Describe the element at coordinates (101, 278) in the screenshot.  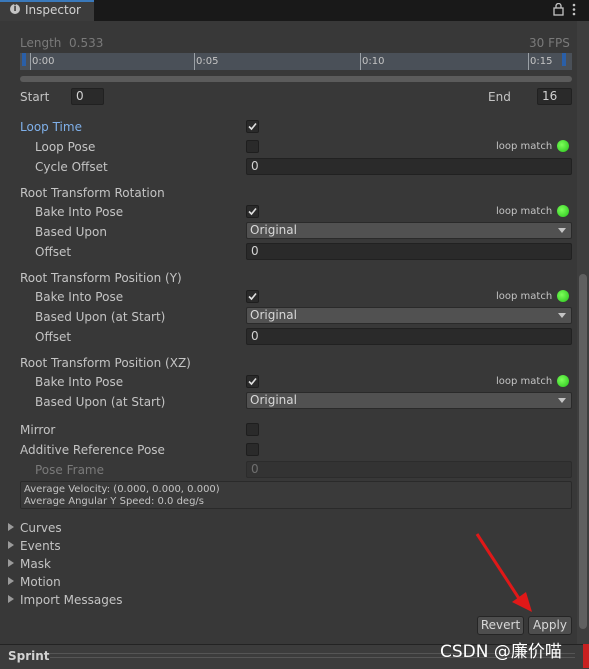
I see `root-position-y-header: Root Transform Position (Y)` at that location.